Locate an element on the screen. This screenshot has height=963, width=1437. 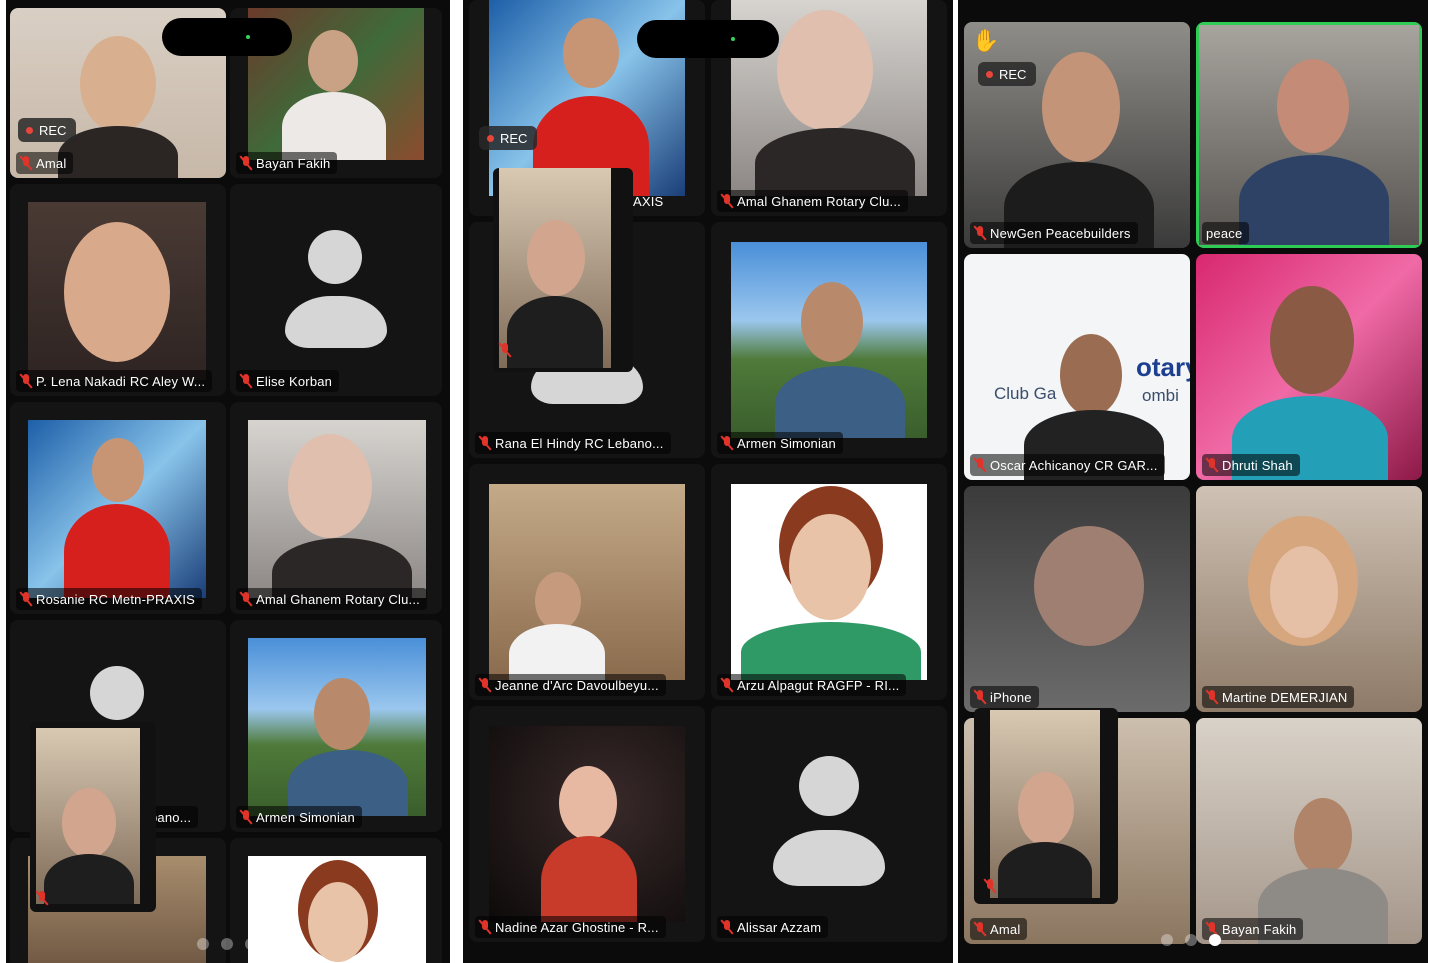
participant-name-tag: Bayan Fakih is located at coordinates (287, 163).